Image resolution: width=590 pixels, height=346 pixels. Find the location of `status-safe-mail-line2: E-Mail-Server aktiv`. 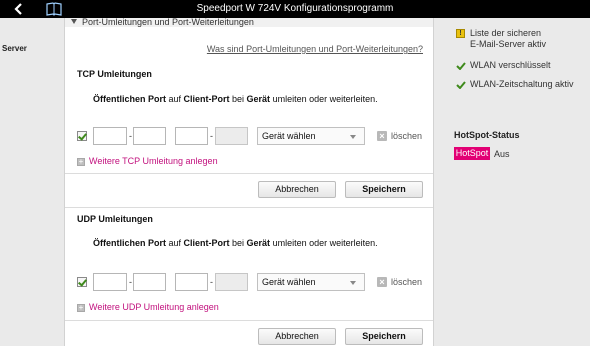

status-safe-mail-line2: E-Mail-Server aktiv is located at coordinates (508, 44).